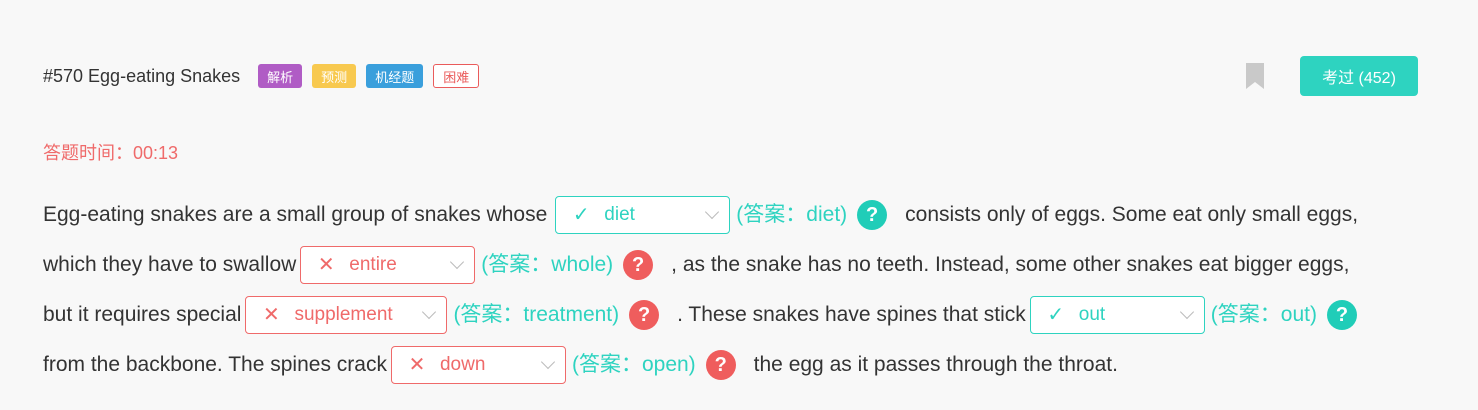 This screenshot has height=410, width=1478. I want to click on passage-text: the egg as it passes through the throat., so click(935, 364).